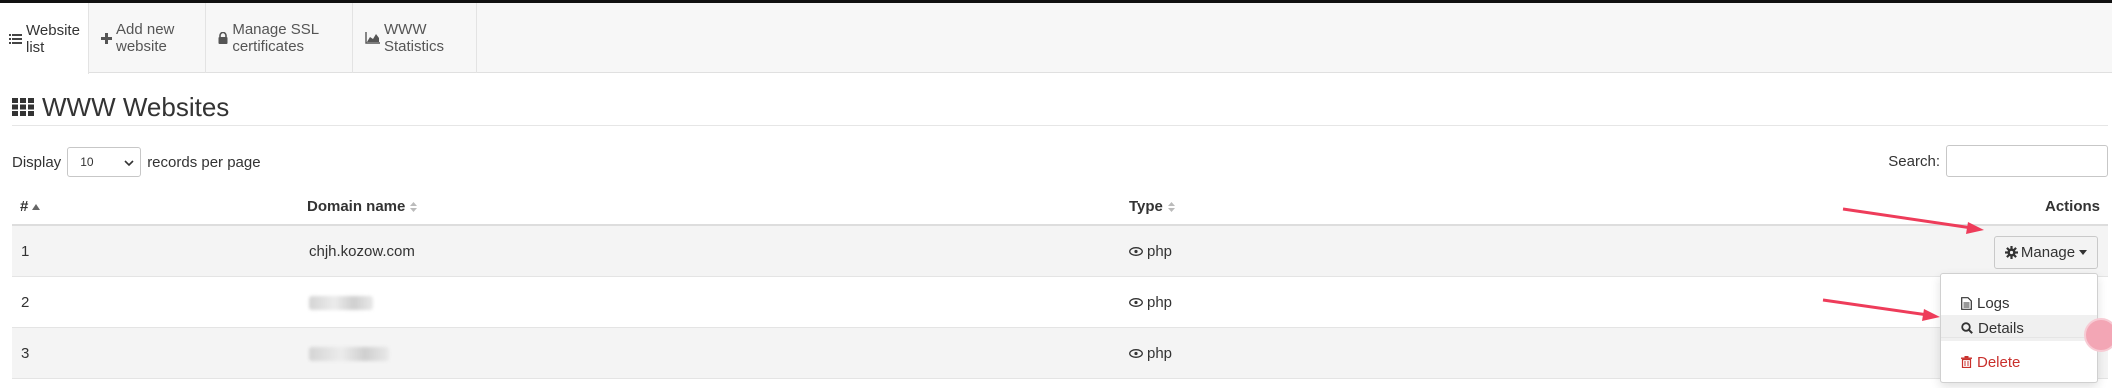 The width and height of the screenshot is (2112, 388). I want to click on annotation-arrows, so click(1903, 264).